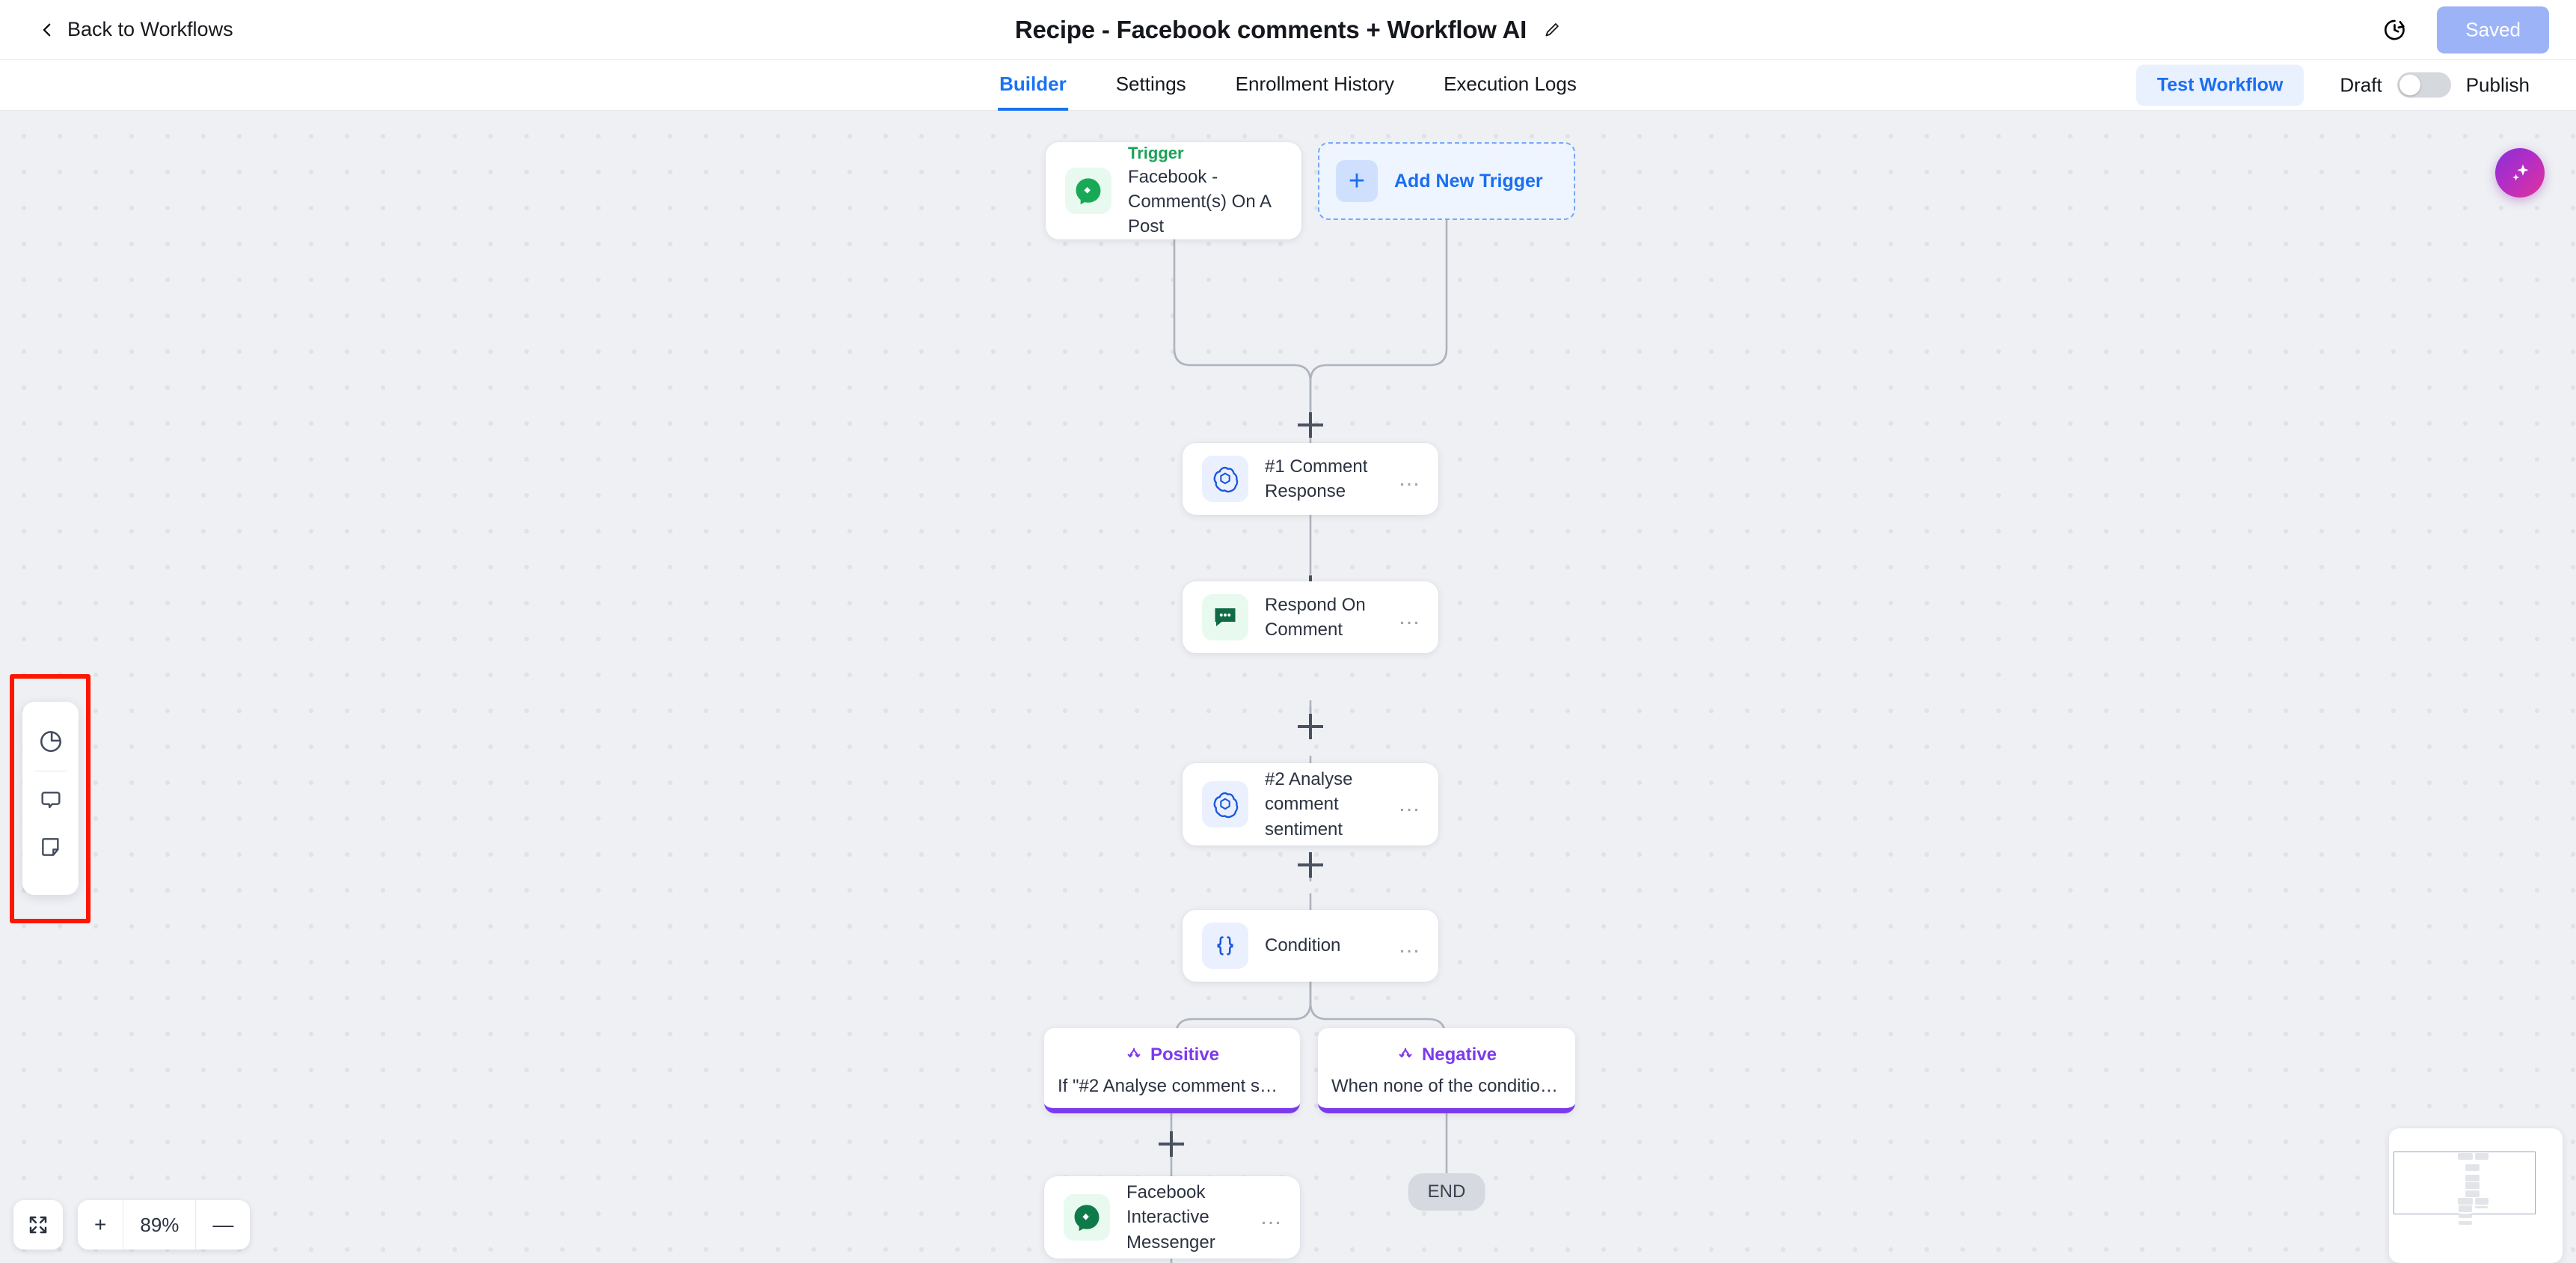 Image resolution: width=2576 pixels, height=1263 pixels. What do you see at coordinates (1453, 1086) in the screenshot?
I see `branch-description: When none of the conditions are met` at bounding box center [1453, 1086].